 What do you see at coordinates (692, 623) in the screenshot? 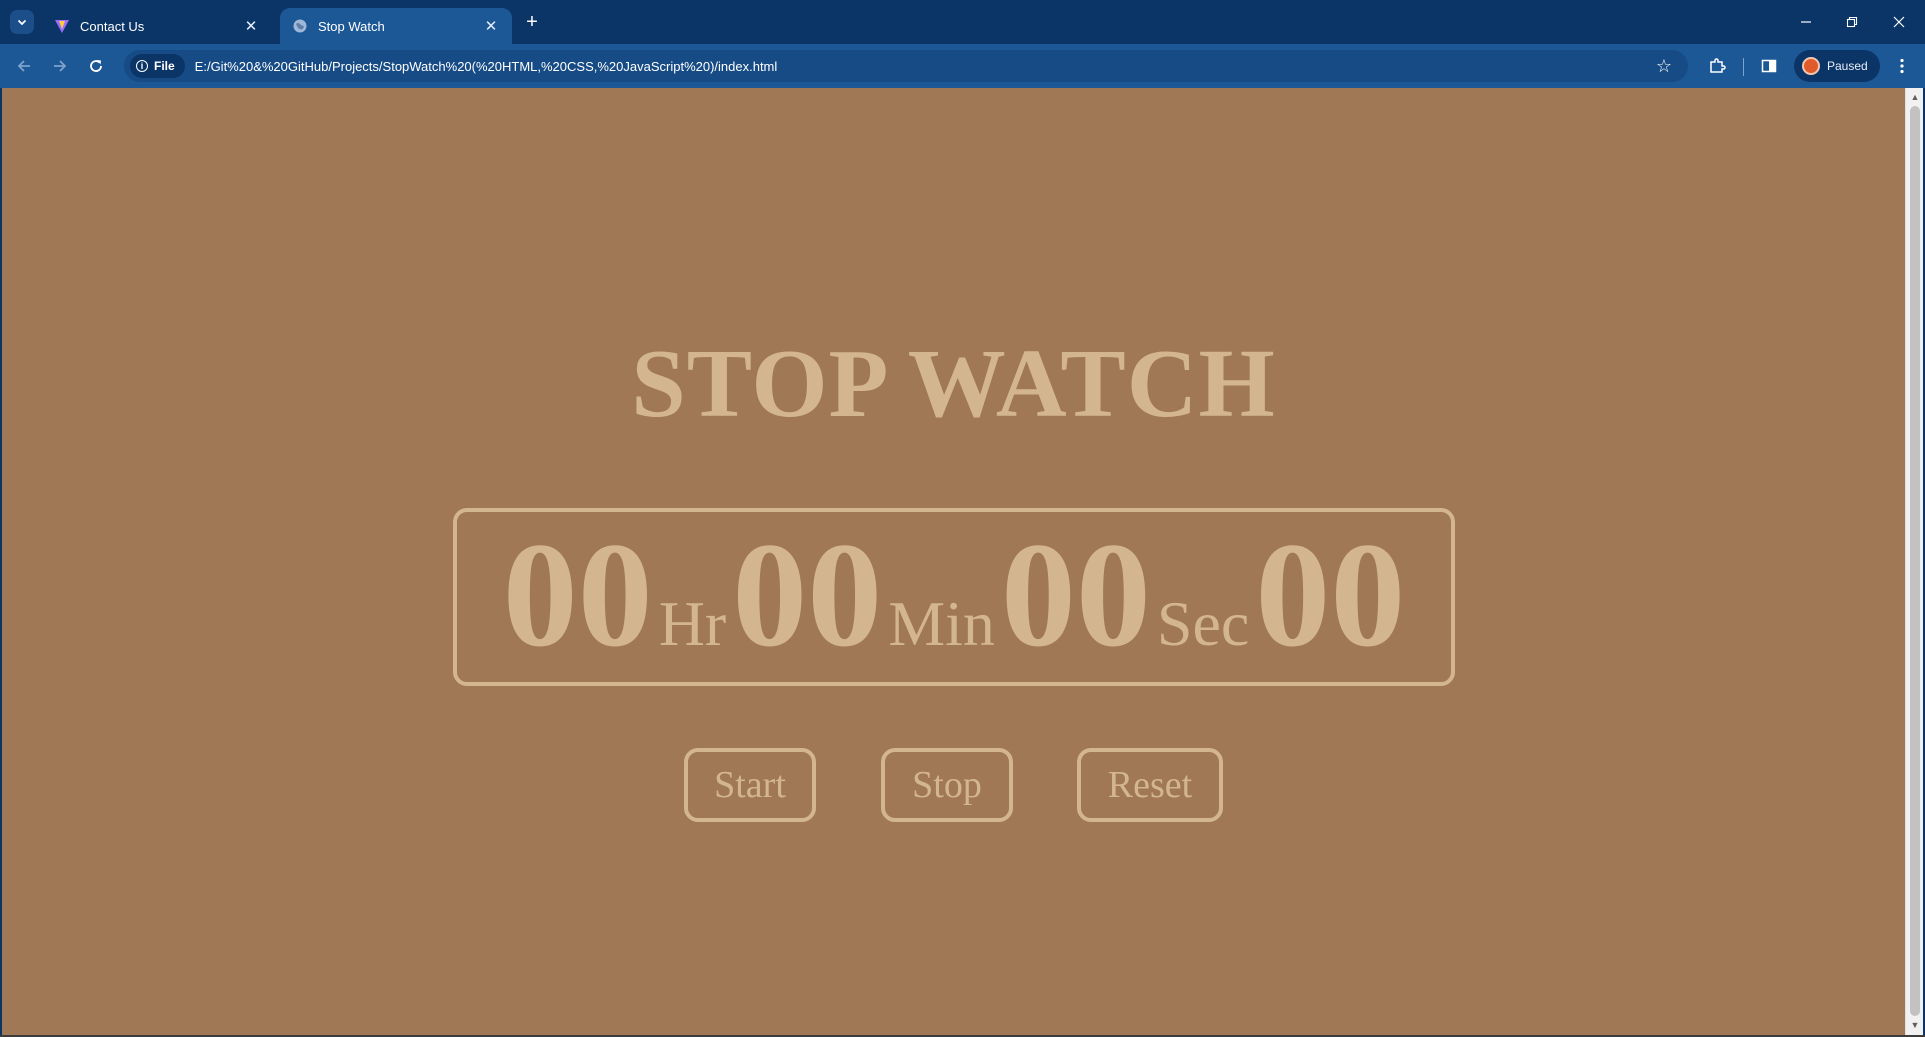
I see `hours-unit-label: Hr` at bounding box center [692, 623].